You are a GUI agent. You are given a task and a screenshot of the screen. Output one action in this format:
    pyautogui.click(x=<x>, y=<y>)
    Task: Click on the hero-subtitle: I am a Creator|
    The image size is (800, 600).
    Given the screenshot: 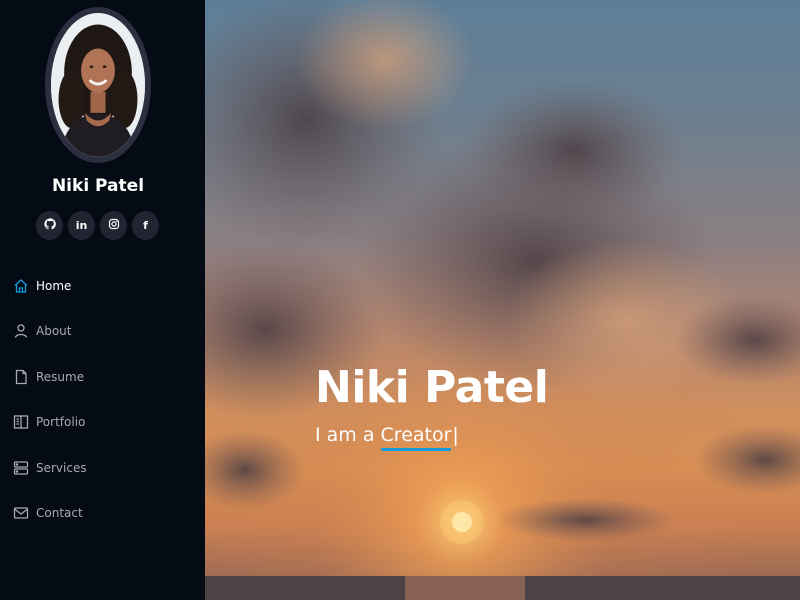 What is the action you would take?
    pyautogui.click(x=387, y=437)
    